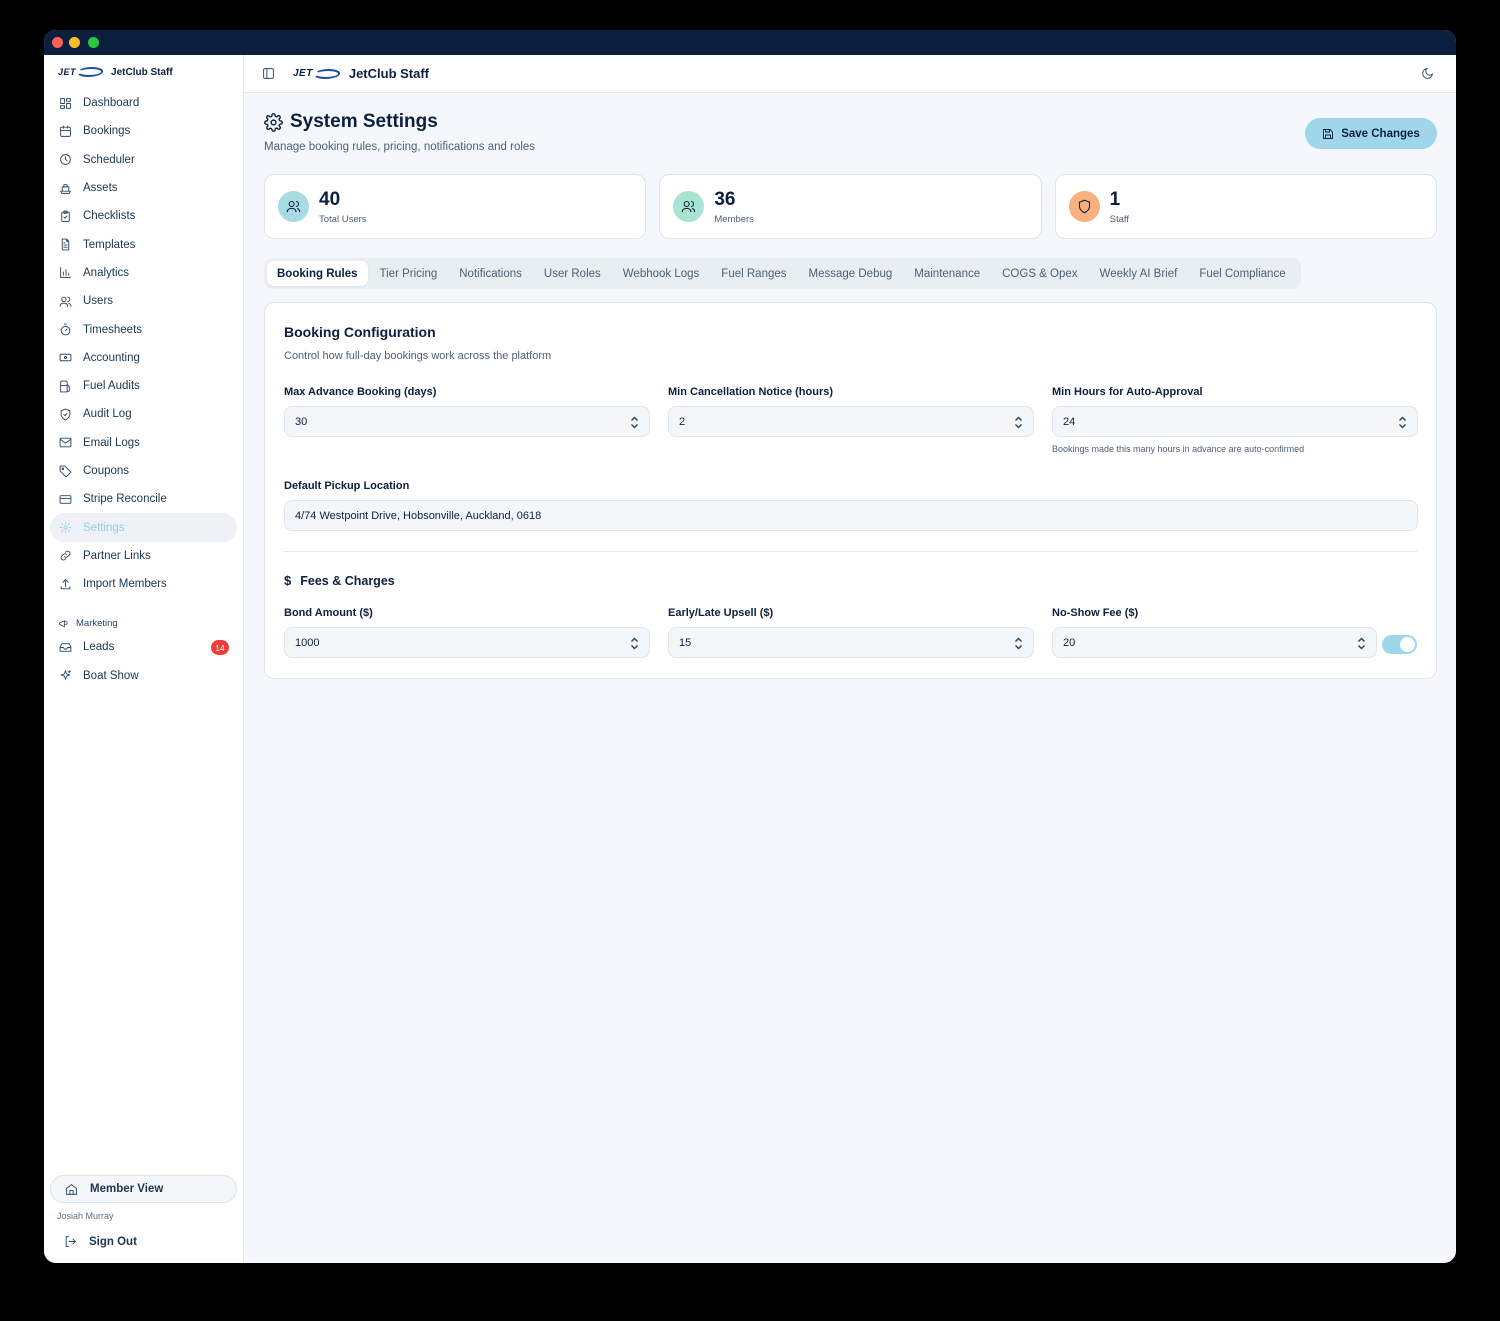 Image resolution: width=1500 pixels, height=1321 pixels. I want to click on max-advance-booking-field: Max Advance Booking (days) 30, so click(467, 411).